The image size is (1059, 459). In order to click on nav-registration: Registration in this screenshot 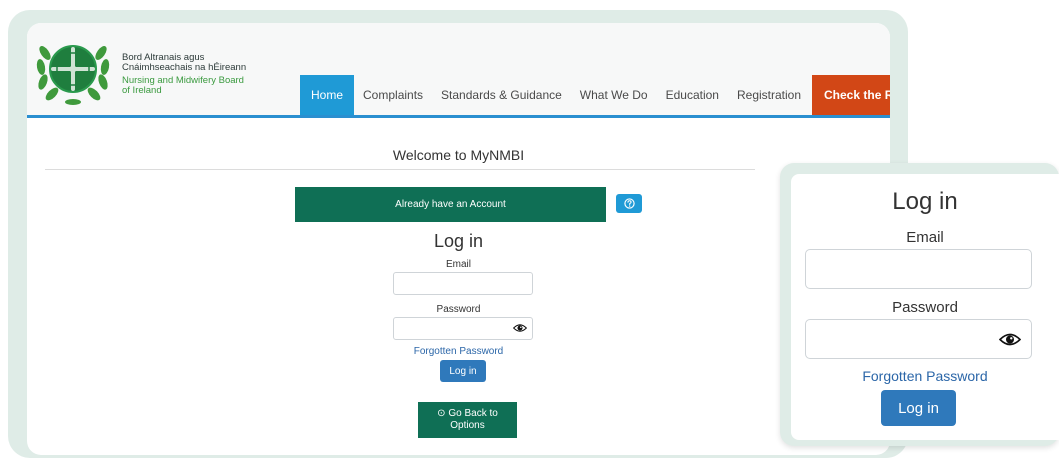, I will do `click(769, 95)`.